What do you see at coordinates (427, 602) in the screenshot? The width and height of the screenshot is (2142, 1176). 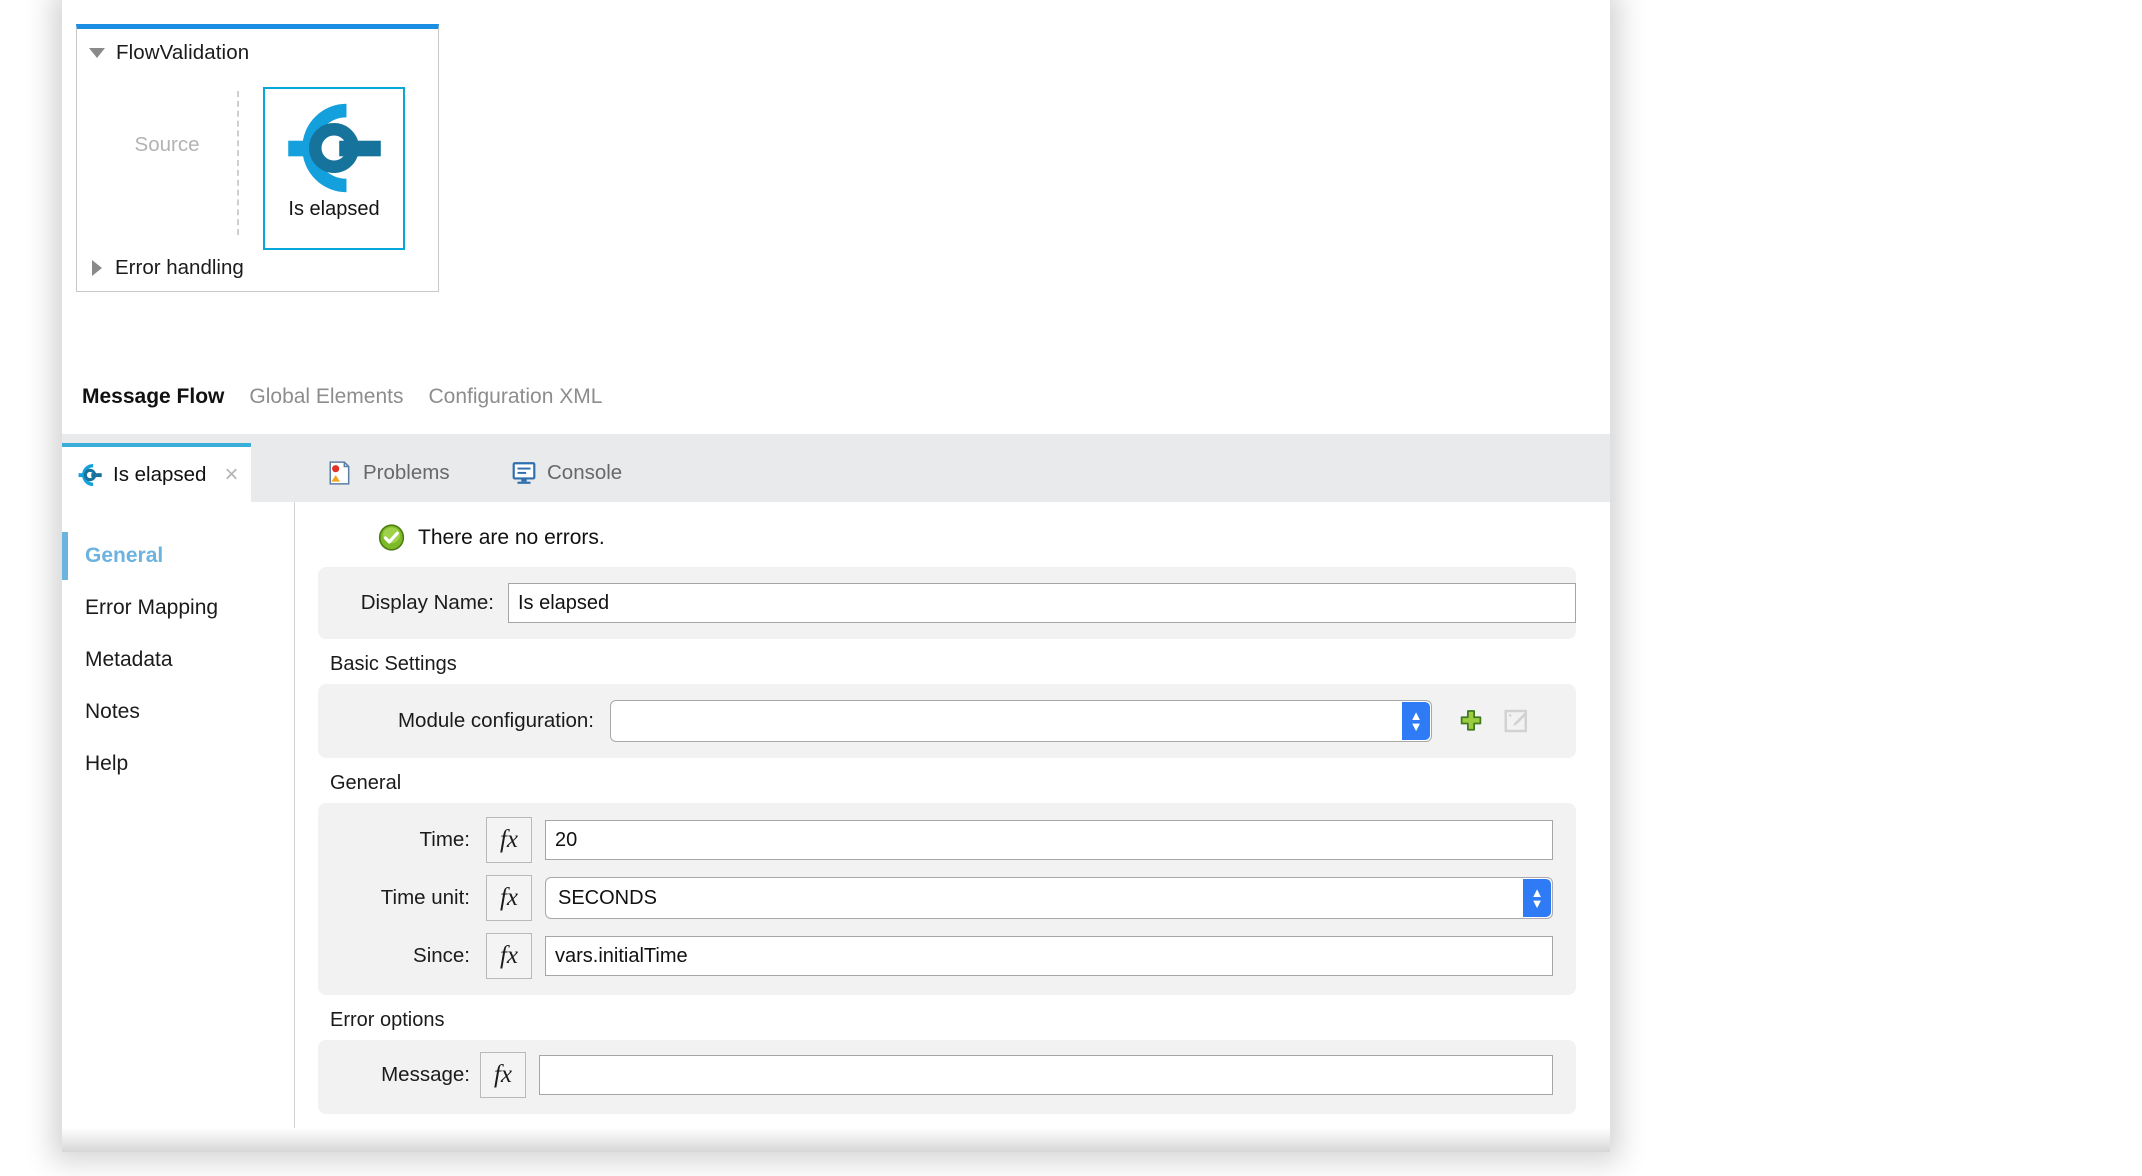 I see `display-name-label: Display Name:` at bounding box center [427, 602].